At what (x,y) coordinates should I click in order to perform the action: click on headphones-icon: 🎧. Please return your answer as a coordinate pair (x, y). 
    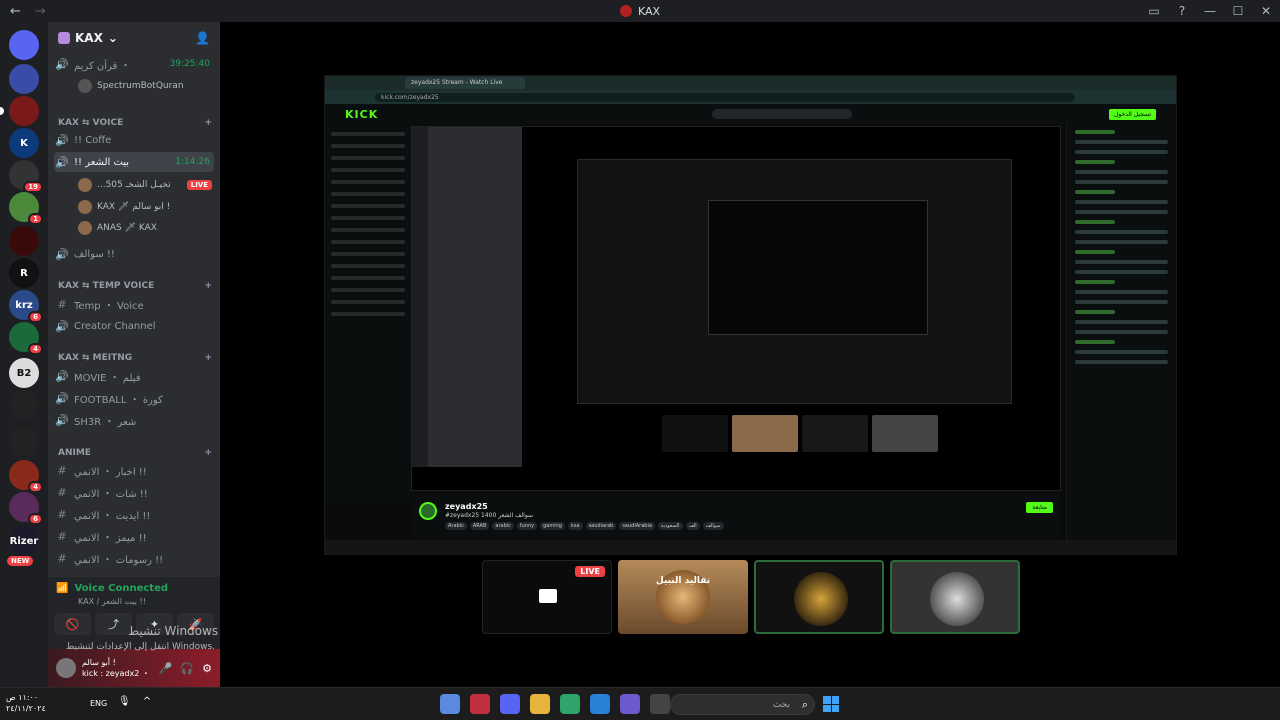
    Looking at the image, I should click on (187, 668).